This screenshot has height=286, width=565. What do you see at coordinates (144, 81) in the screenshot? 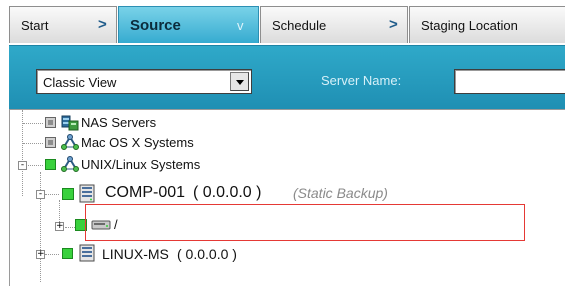
I see `view-mode-select: Classic View` at bounding box center [144, 81].